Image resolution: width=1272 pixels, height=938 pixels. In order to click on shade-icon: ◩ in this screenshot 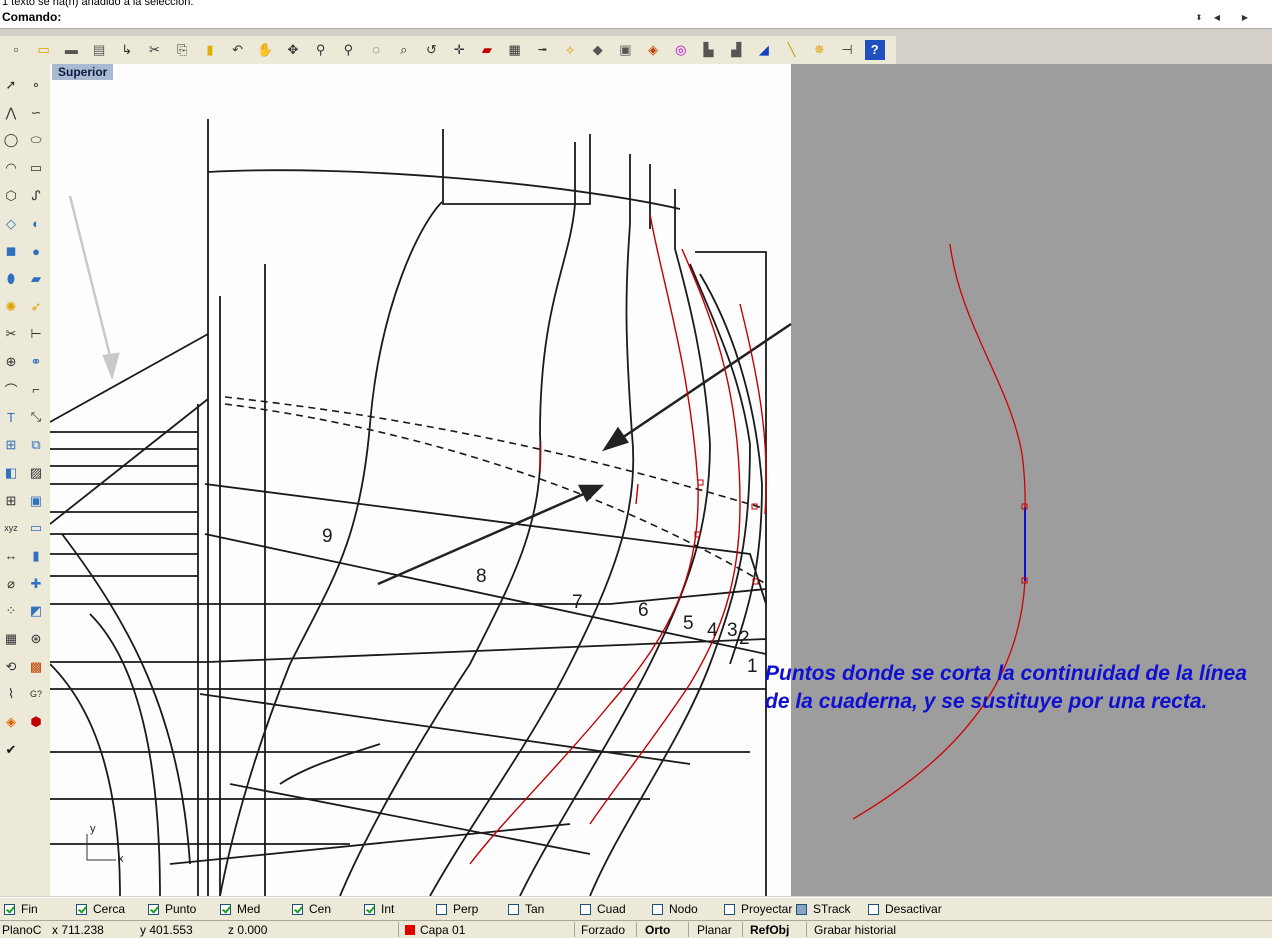, I will do `click(36, 611)`.